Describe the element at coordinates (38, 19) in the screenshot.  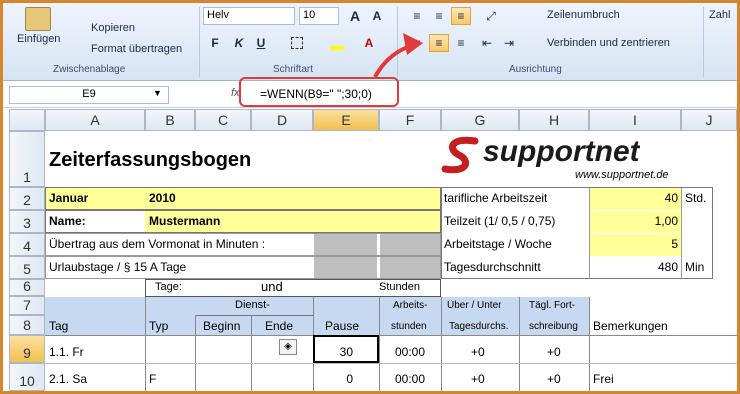
I see `paste-icon` at that location.